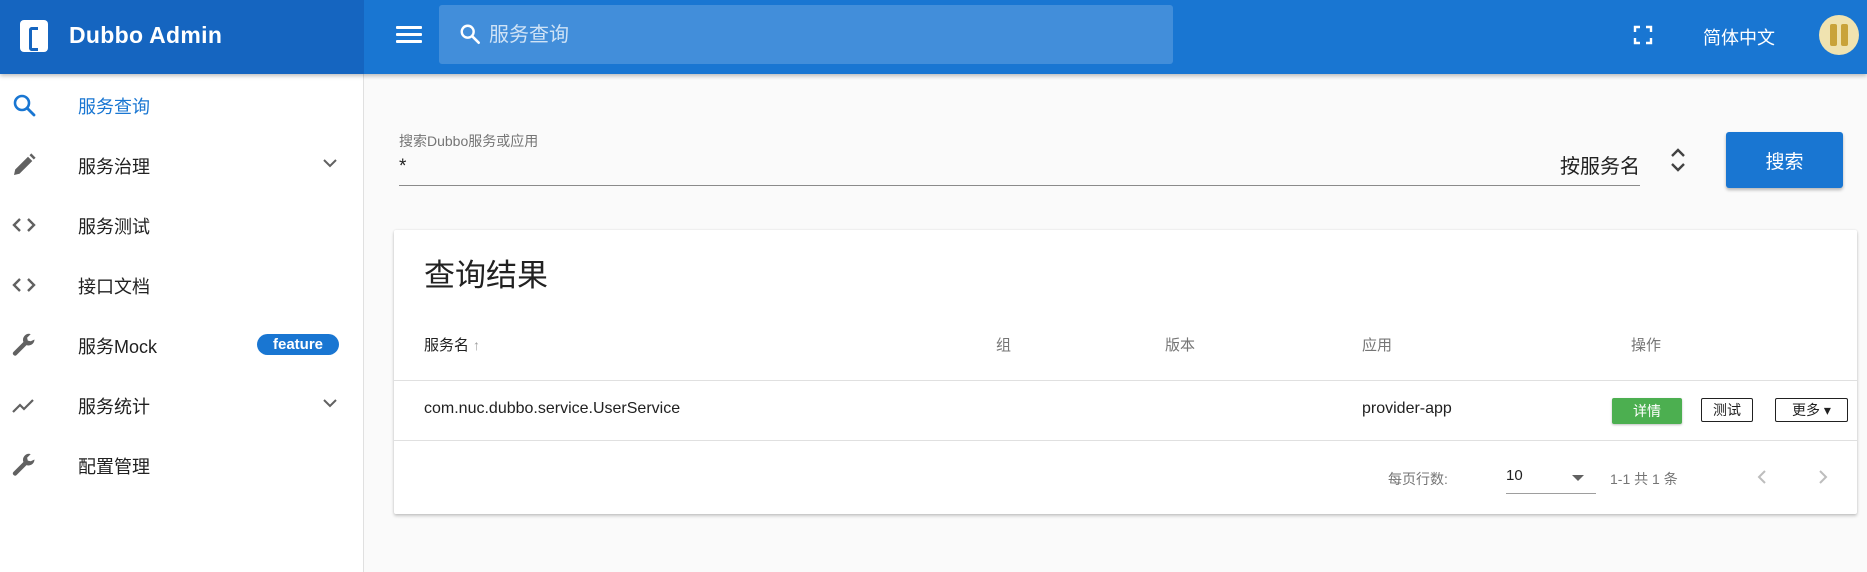  What do you see at coordinates (469, 141) in the screenshot?
I see `search-field-label: 搜索Dubbo服务或应用` at bounding box center [469, 141].